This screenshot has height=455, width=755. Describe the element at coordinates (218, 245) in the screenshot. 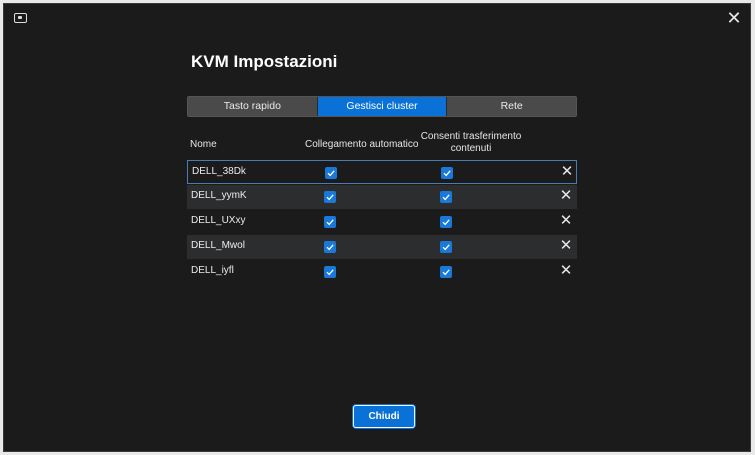

I see `device-name: DELL_Mwol` at that location.